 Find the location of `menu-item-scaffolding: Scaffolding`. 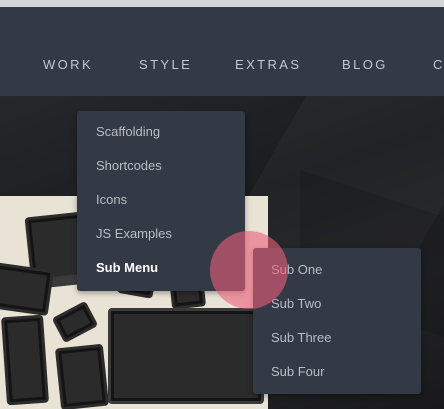

menu-item-scaffolding: Scaffolding is located at coordinates (128, 131).